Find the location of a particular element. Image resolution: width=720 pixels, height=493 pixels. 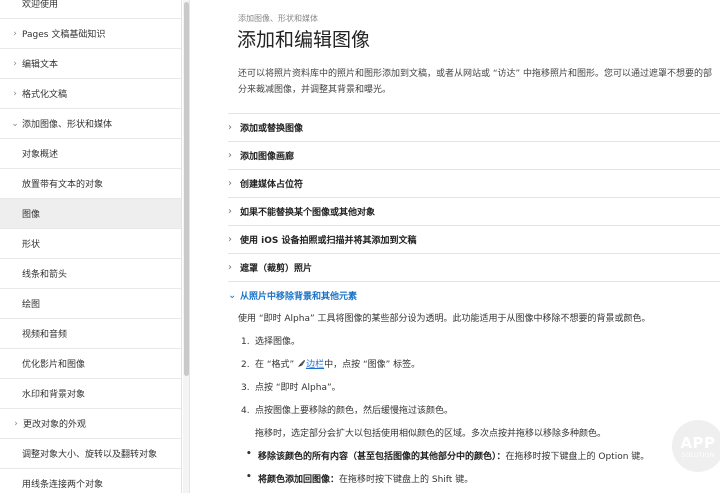

section-media-placeholder: › 创建媒体占位符 is located at coordinates (474, 183).